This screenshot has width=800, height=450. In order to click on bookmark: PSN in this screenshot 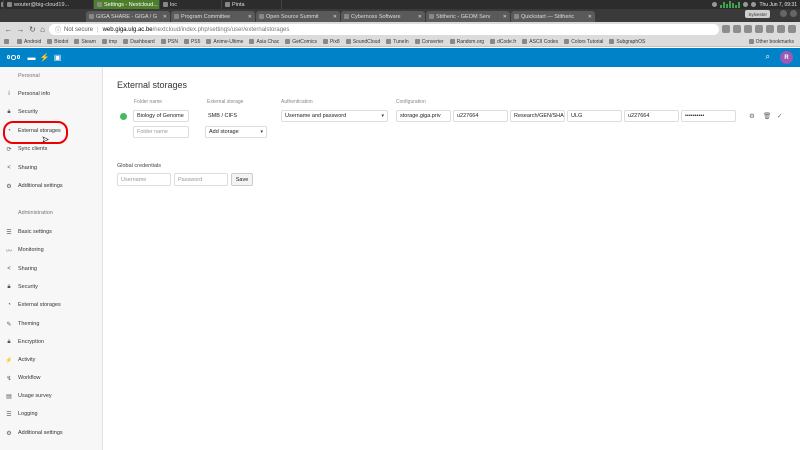, I will do `click(169, 42)`.